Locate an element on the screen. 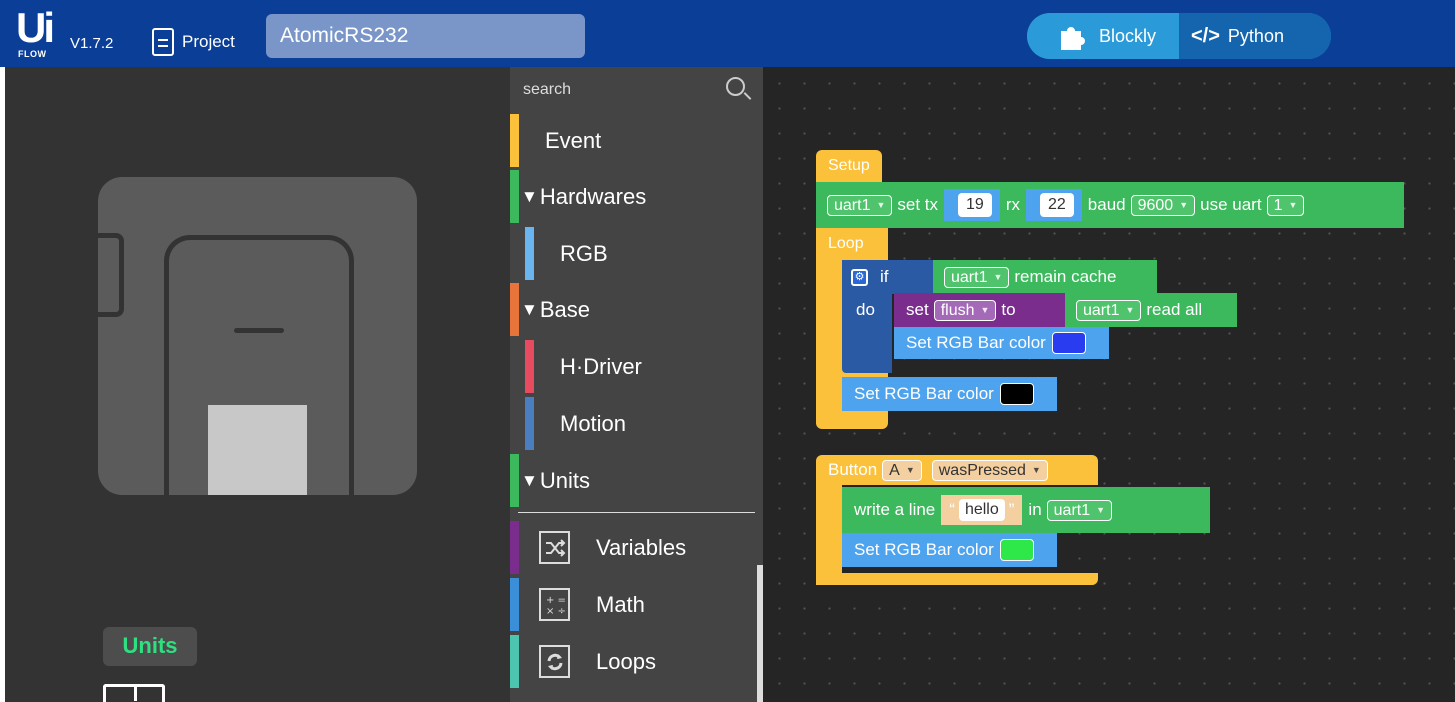 The width and height of the screenshot is (1455, 702). button-value: A is located at coordinates (894, 470).